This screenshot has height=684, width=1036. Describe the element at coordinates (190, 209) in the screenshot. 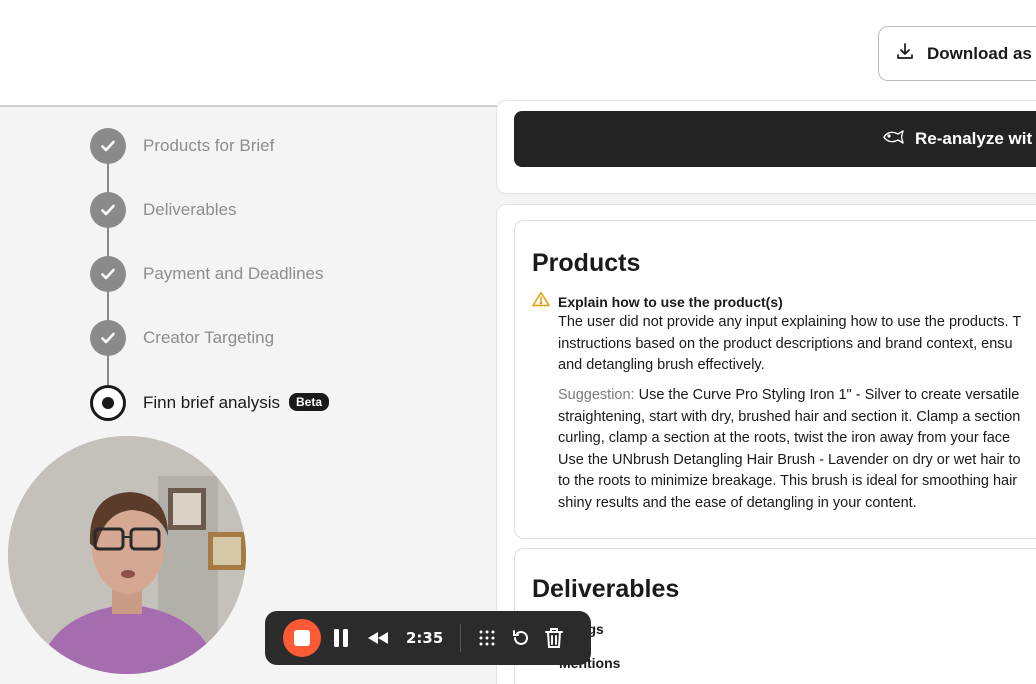

I see `step-label: Deliverables` at that location.